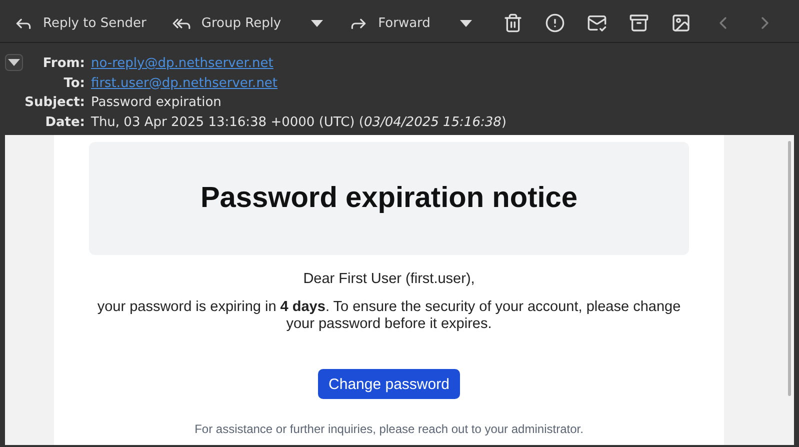 The width and height of the screenshot is (799, 447). Describe the element at coordinates (681, 23) in the screenshot. I see `image-icon` at that location.